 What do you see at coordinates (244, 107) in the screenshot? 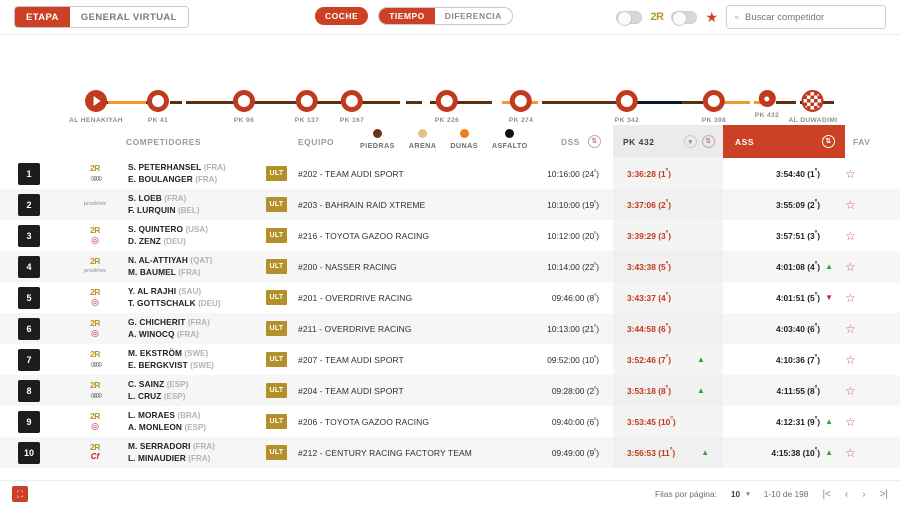
I see `route-waypoint-pk-96: PK 96` at bounding box center [244, 107].